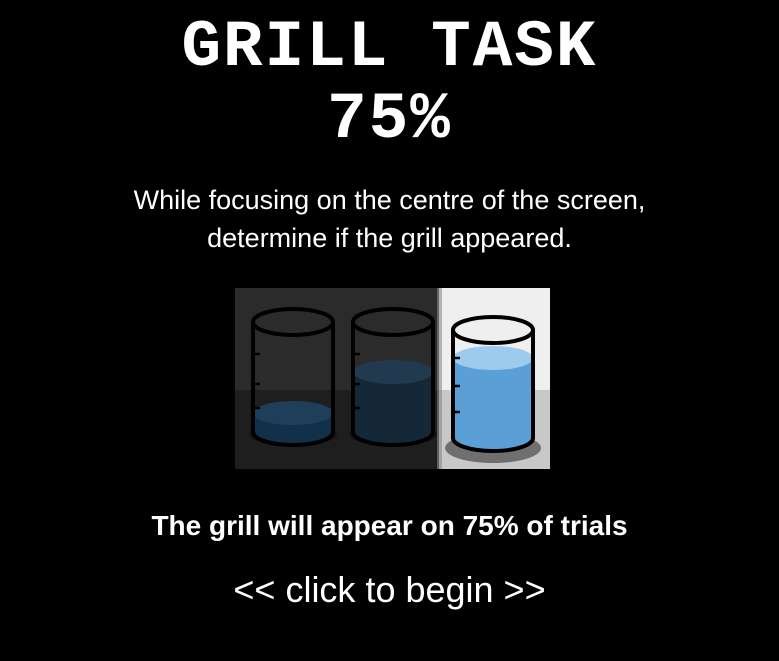  Describe the element at coordinates (389, 525) in the screenshot. I see `trial-probability-note: The grill will appear on 75% of trials` at that location.